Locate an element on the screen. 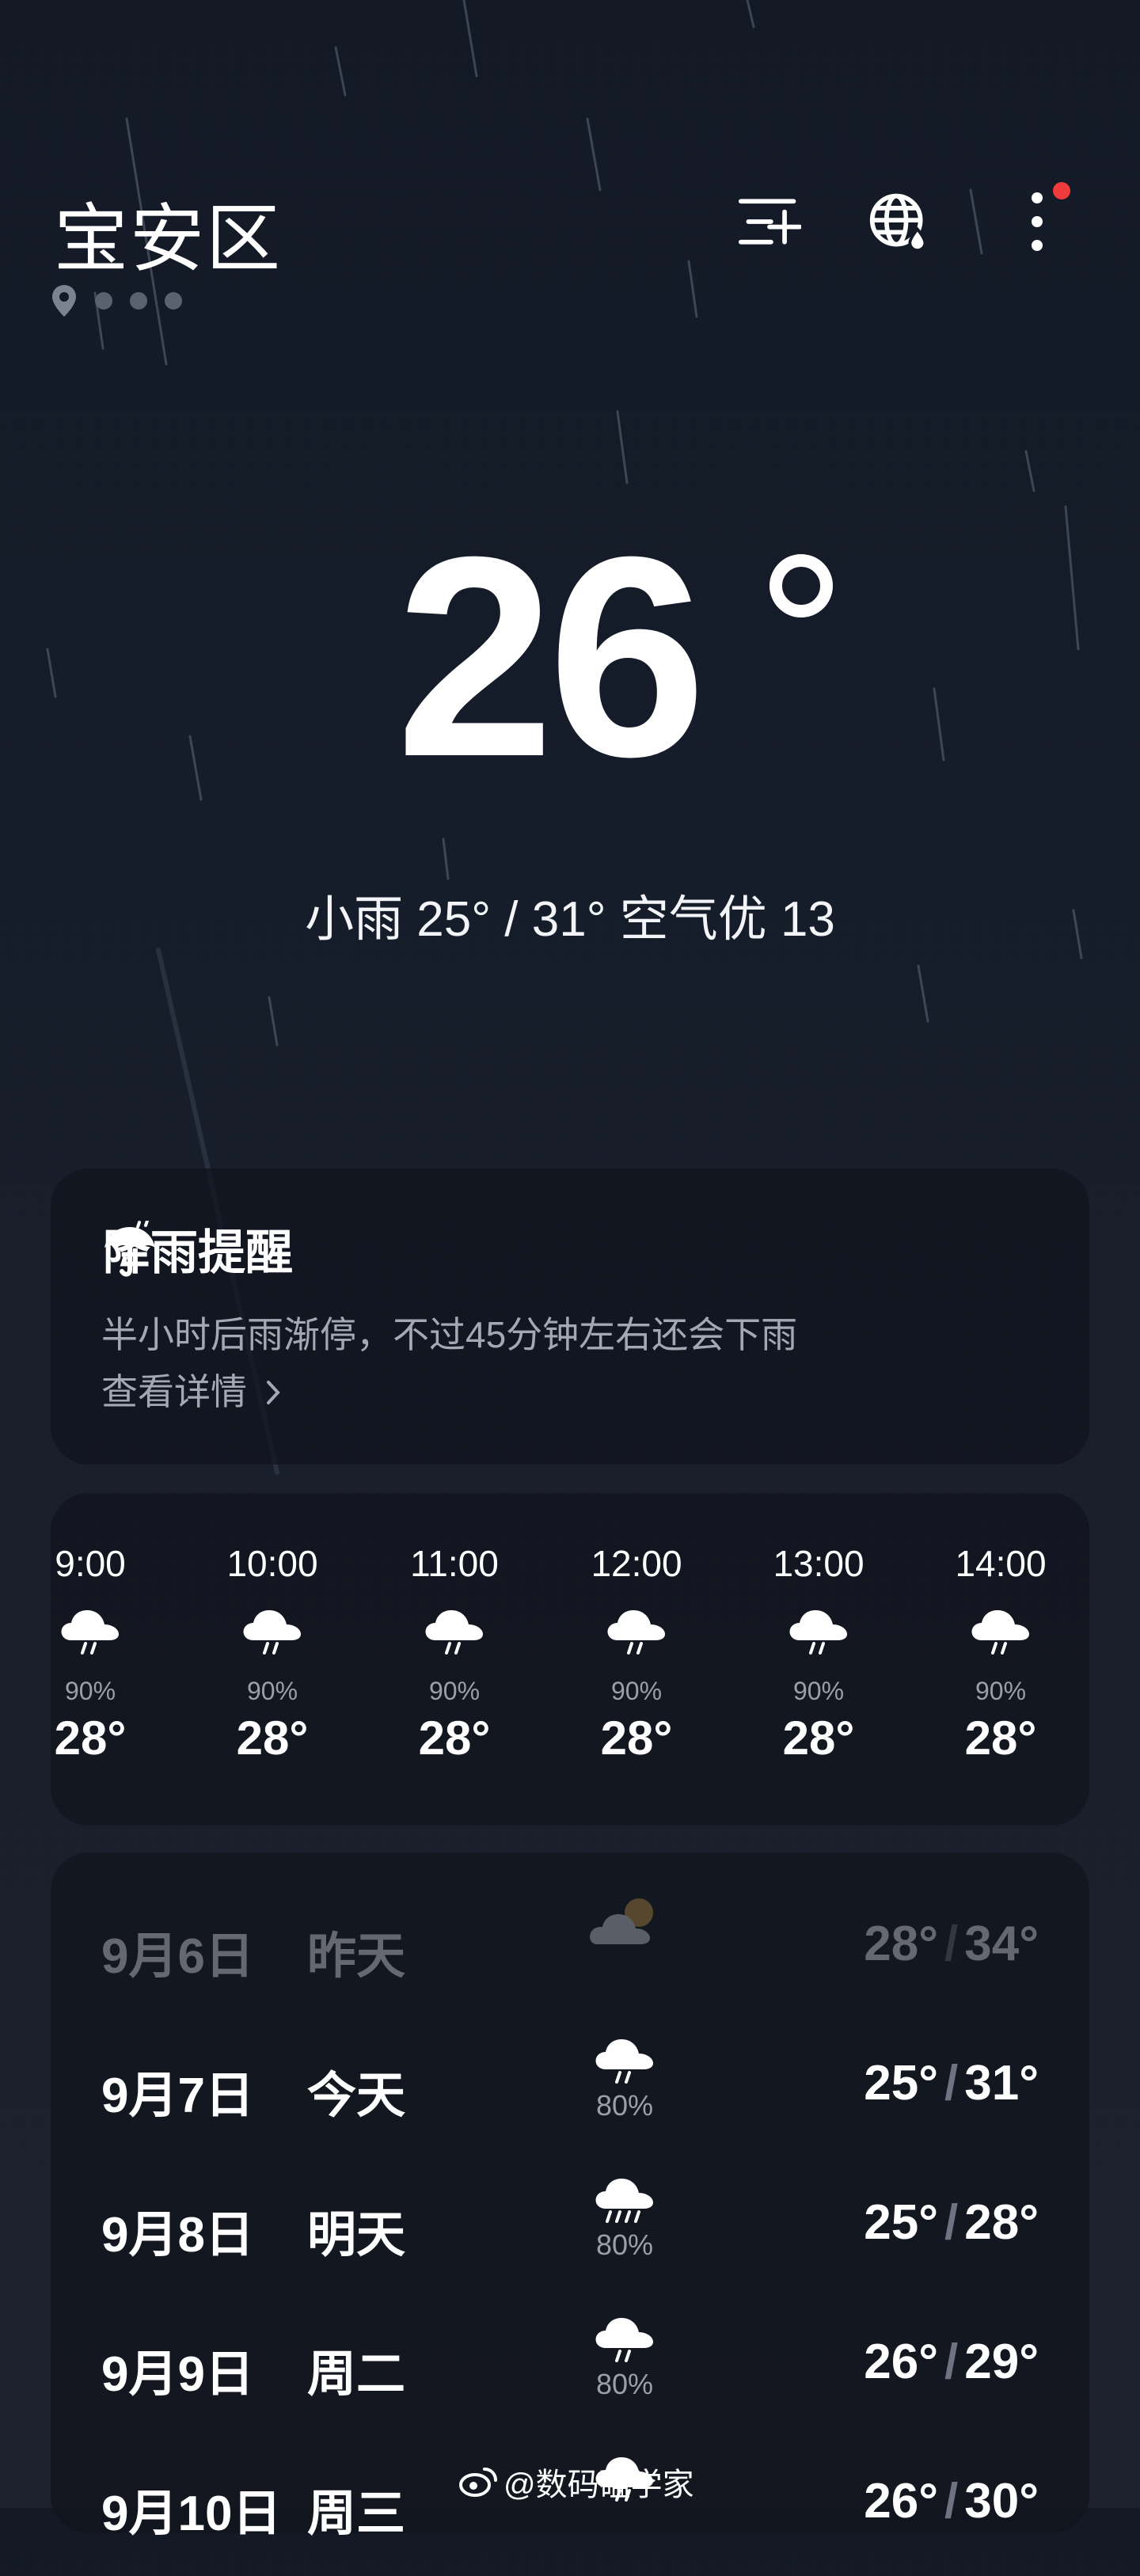  daily-weather is located at coordinates (624, 1924).